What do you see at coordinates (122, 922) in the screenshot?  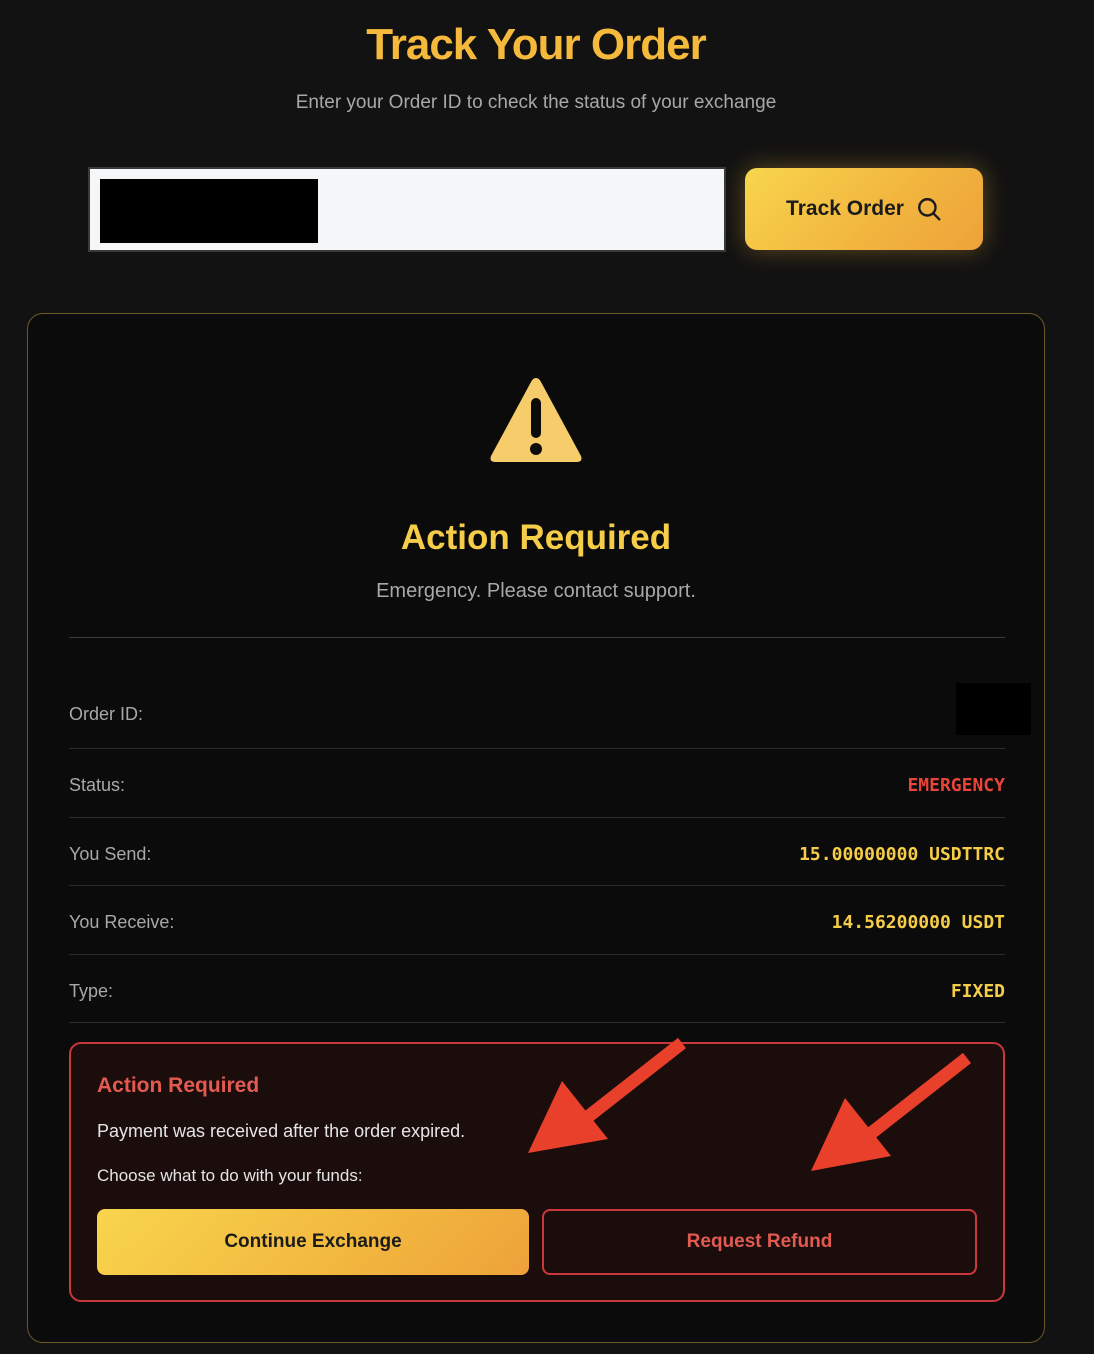 I see `detail-label: You Receive:` at bounding box center [122, 922].